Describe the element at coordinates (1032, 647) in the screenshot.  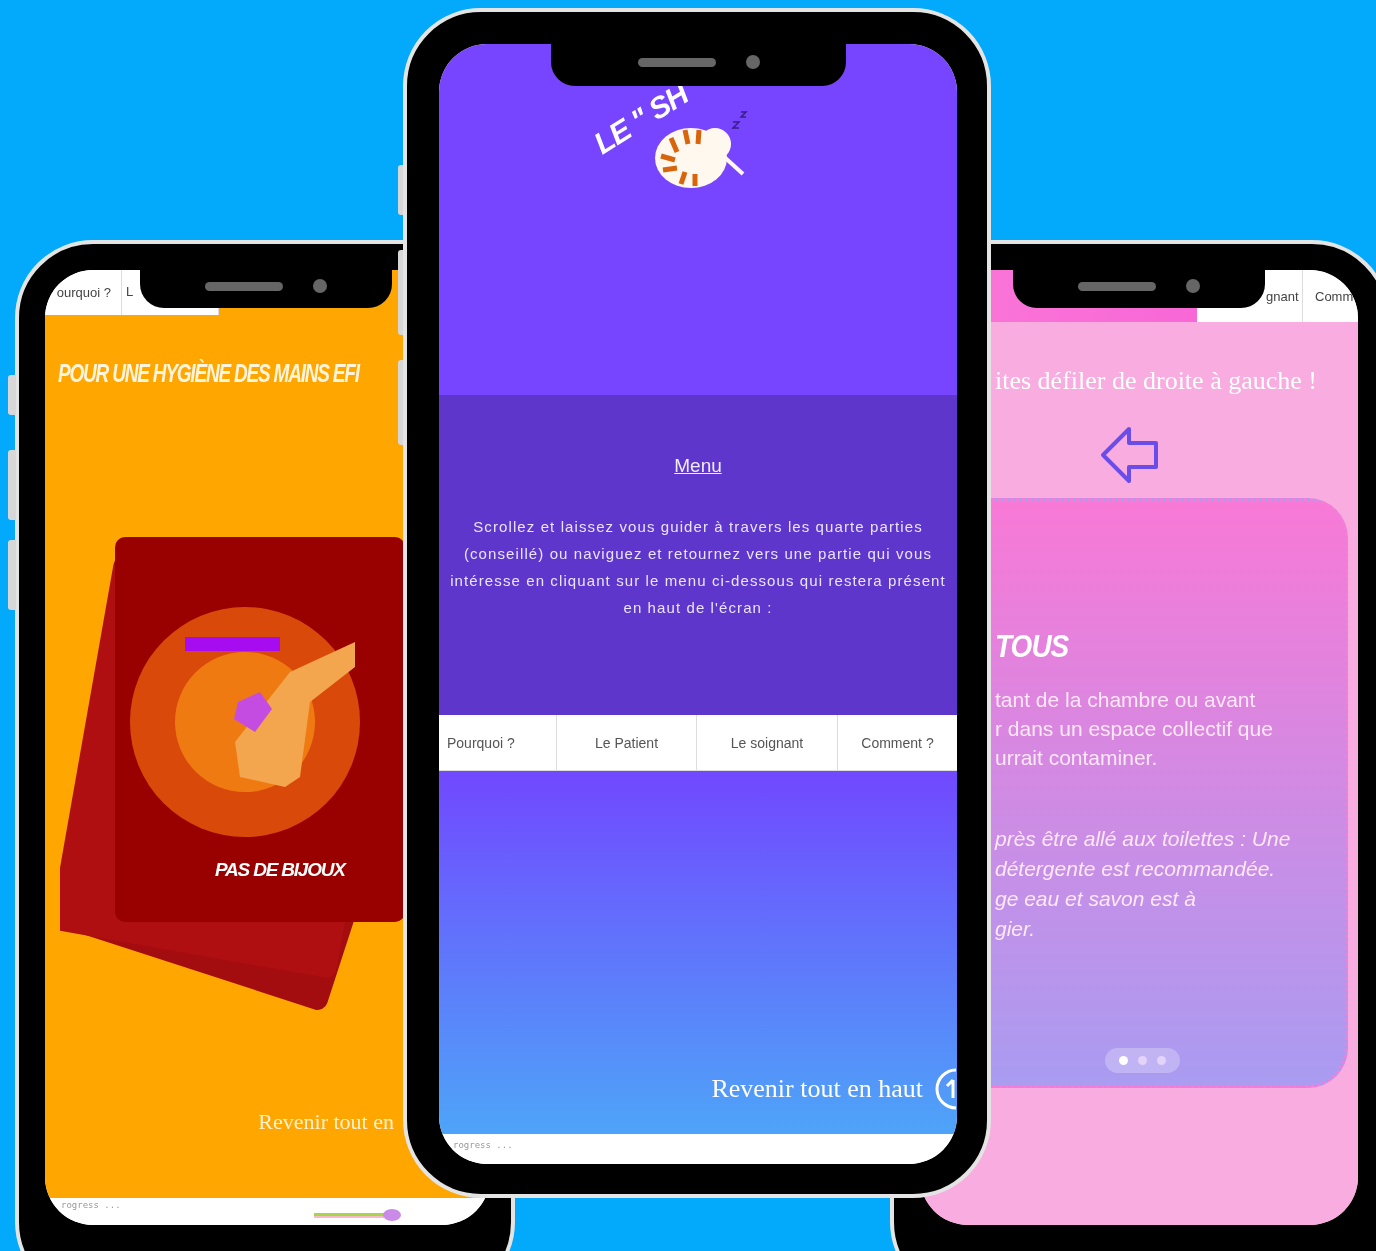
I see `card-title: TOUS` at that location.